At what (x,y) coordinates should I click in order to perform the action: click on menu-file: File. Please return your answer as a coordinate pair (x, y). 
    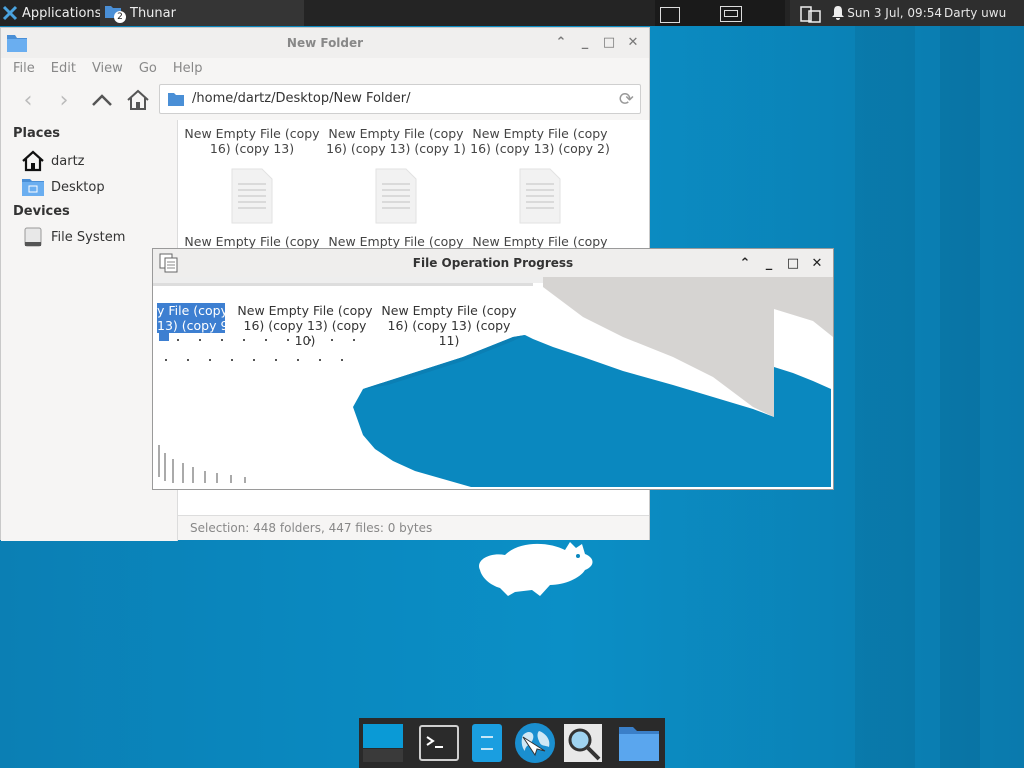
    Looking at the image, I should click on (24, 69).